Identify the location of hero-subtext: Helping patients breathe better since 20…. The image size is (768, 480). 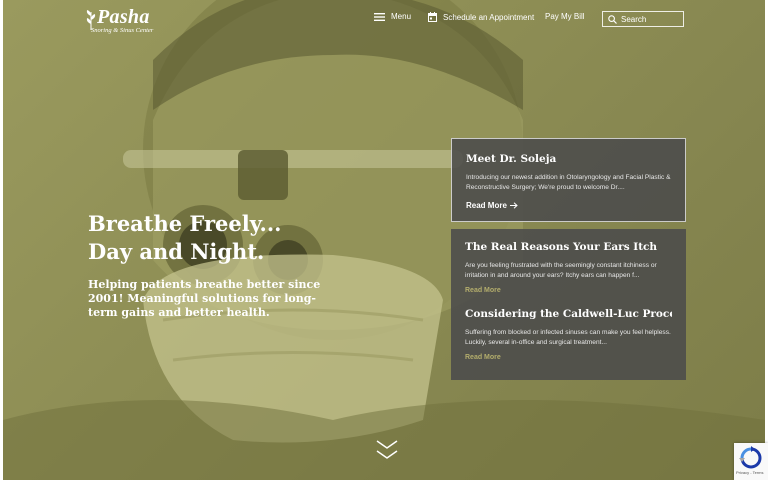
(204, 298).